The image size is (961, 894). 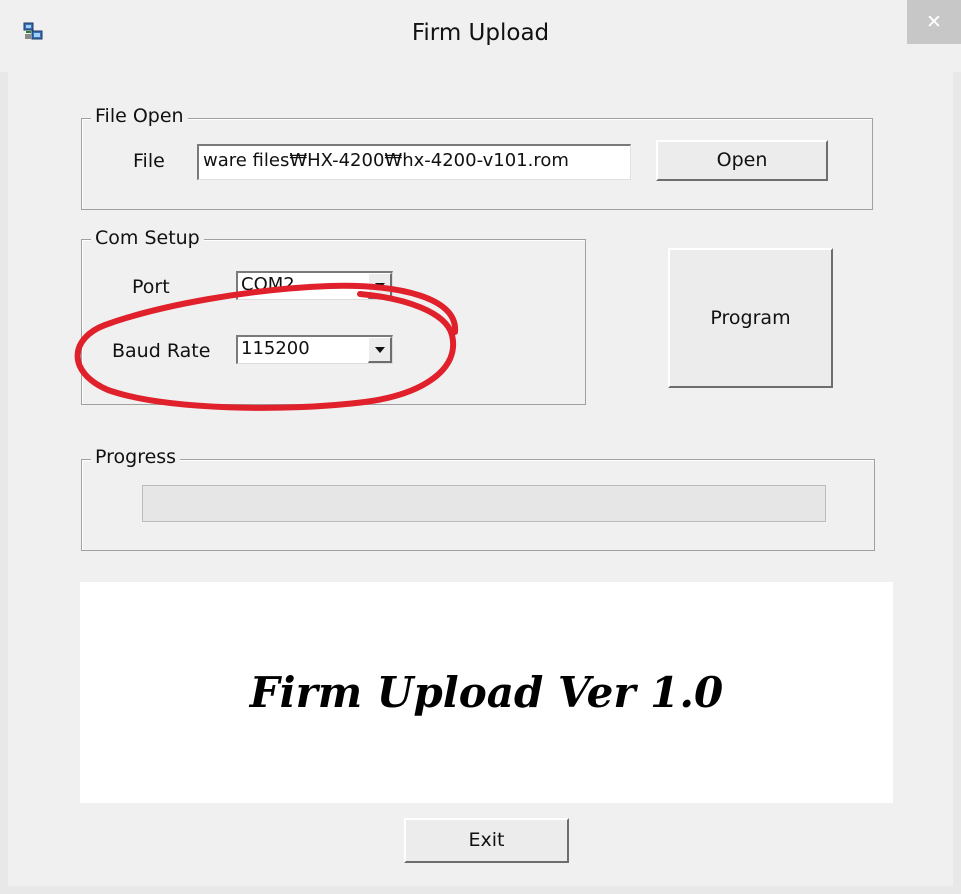 I want to click on port-select-value: COM2, so click(x=268, y=284).